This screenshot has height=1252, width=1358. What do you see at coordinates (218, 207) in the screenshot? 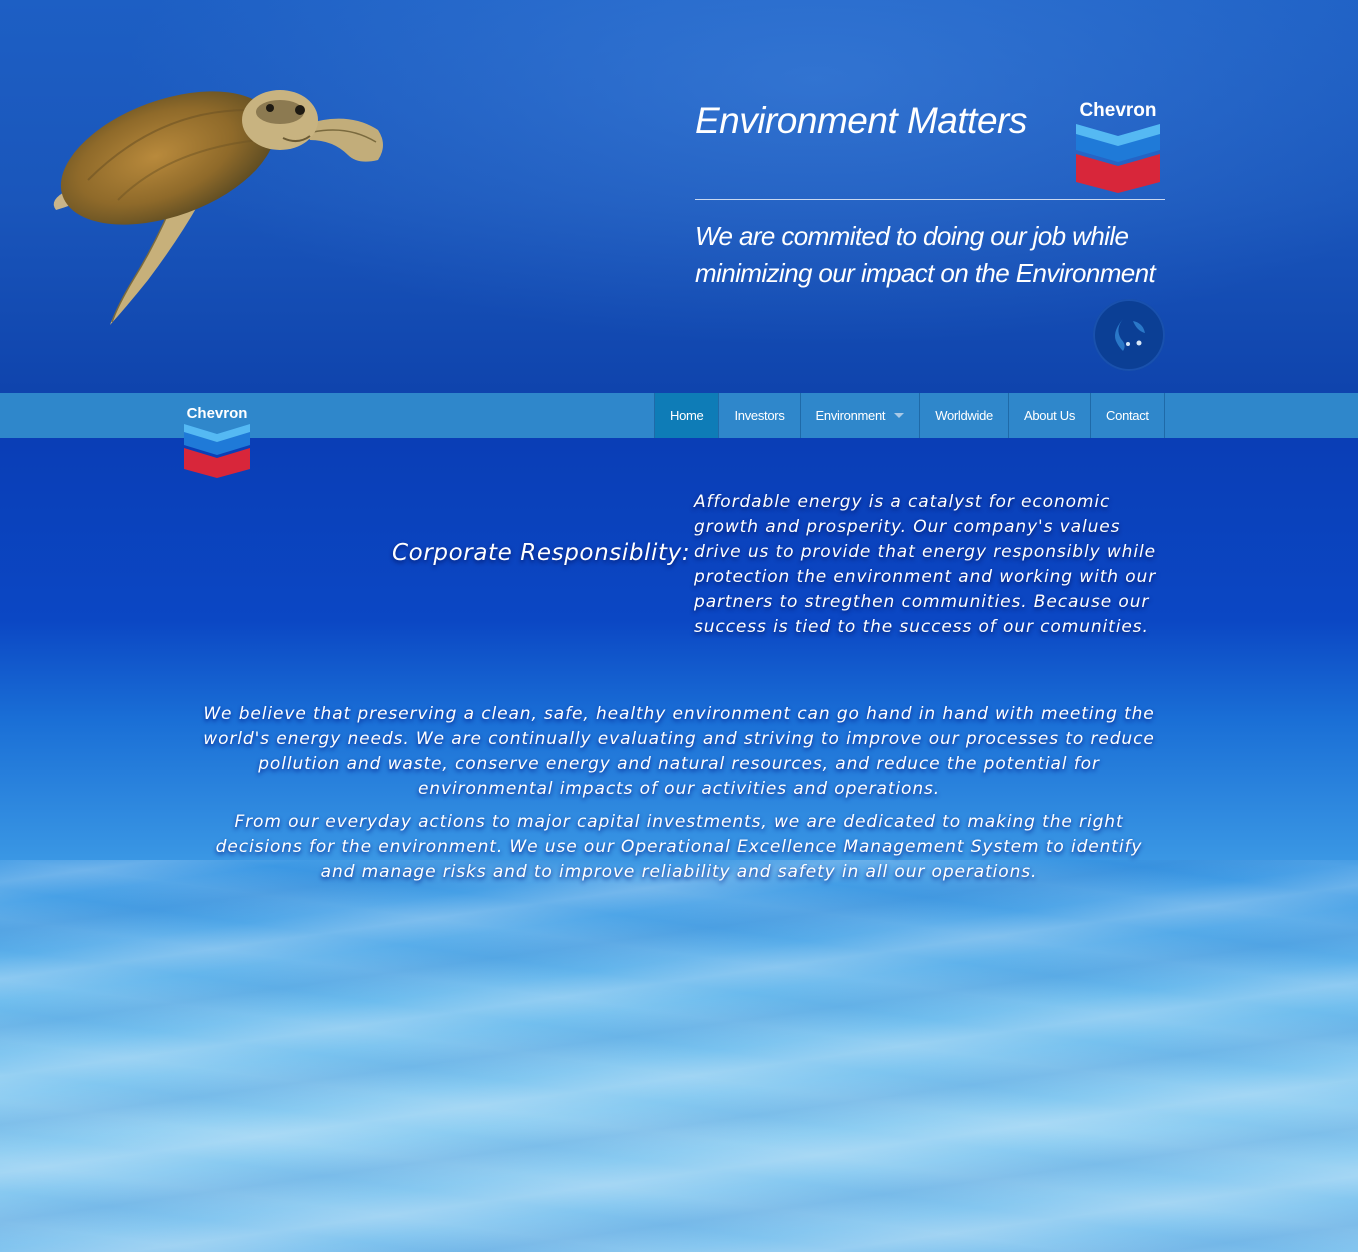
I see `sea-turtle-image` at bounding box center [218, 207].